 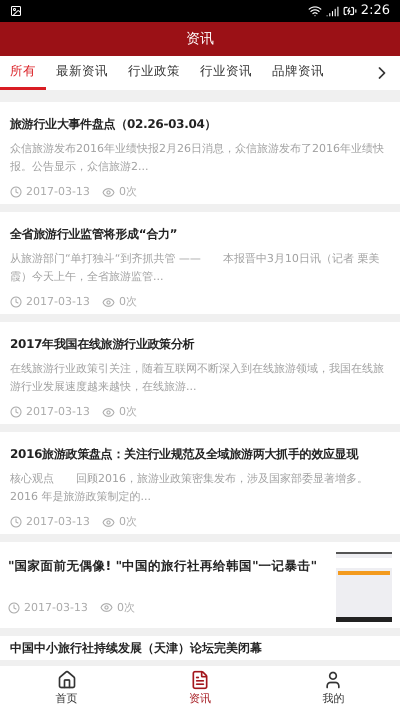 I want to click on nav-tab: 首页, so click(x=67, y=688).